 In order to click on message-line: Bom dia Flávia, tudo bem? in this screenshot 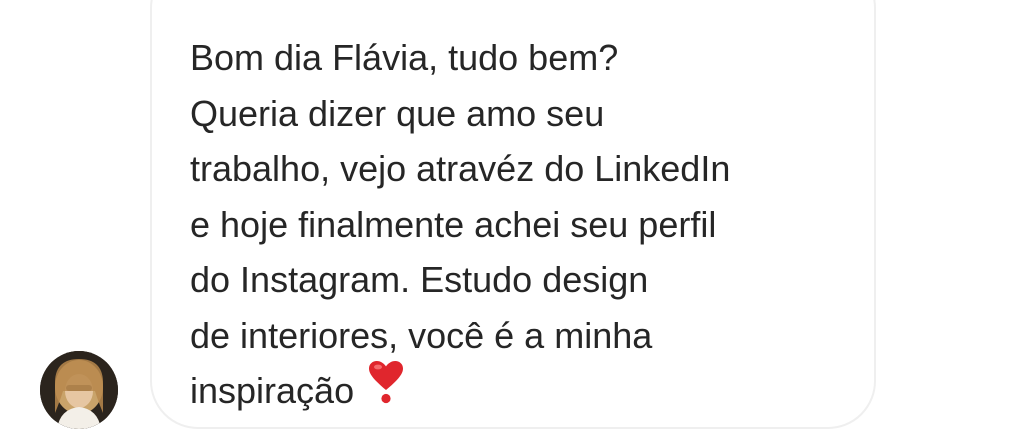, I will do `click(404, 57)`.